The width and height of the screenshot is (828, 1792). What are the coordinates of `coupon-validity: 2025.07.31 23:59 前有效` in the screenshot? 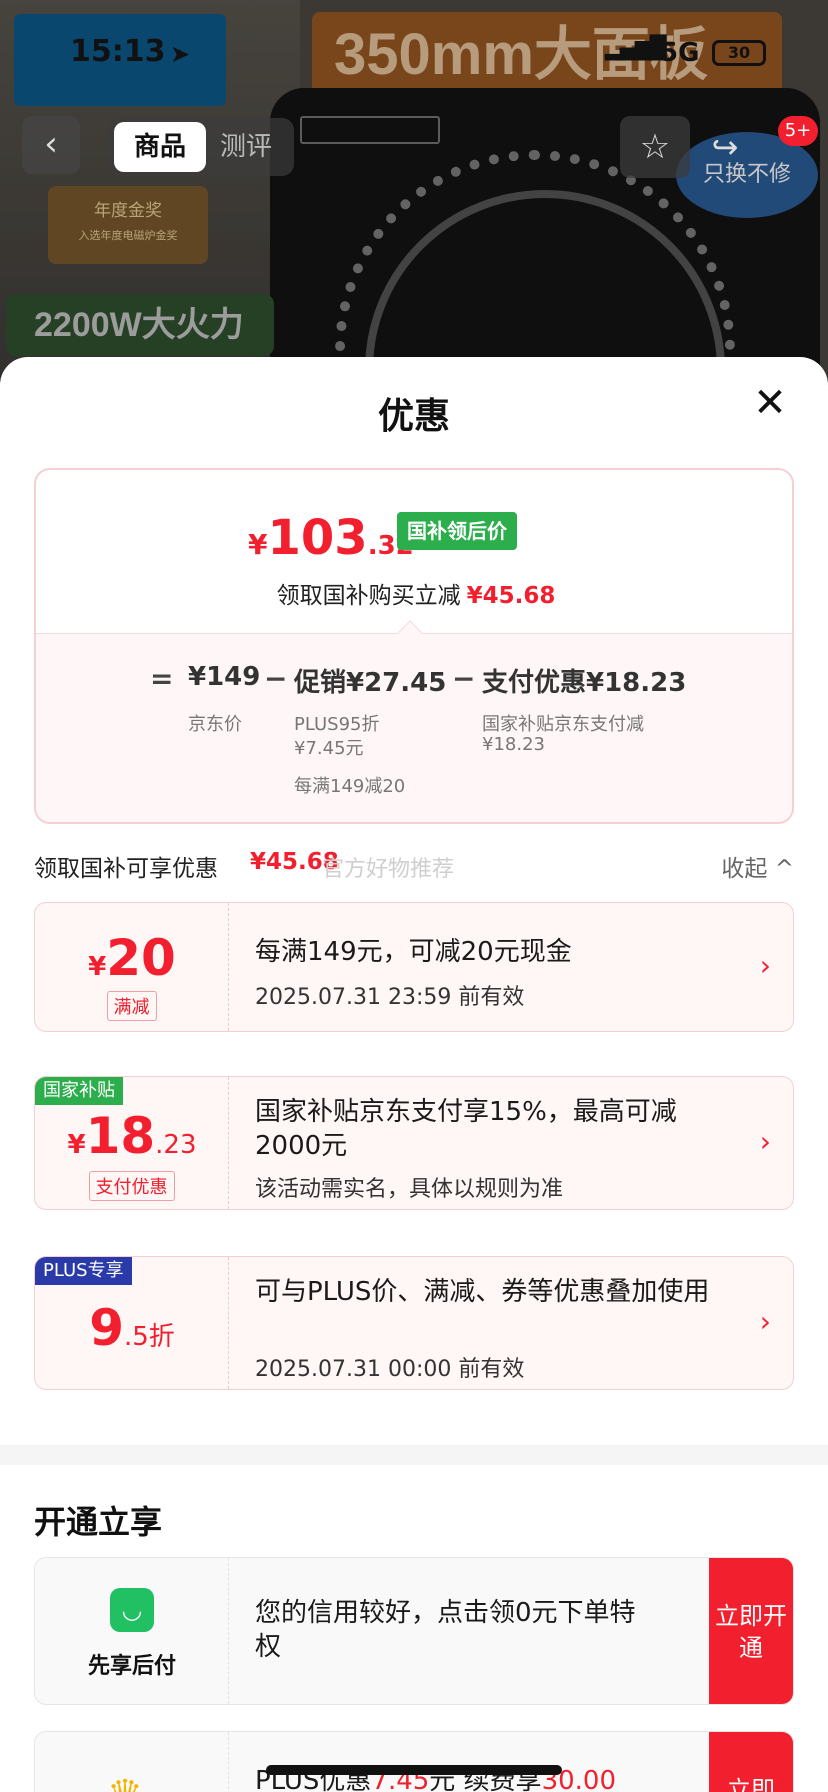 It's located at (390, 997).